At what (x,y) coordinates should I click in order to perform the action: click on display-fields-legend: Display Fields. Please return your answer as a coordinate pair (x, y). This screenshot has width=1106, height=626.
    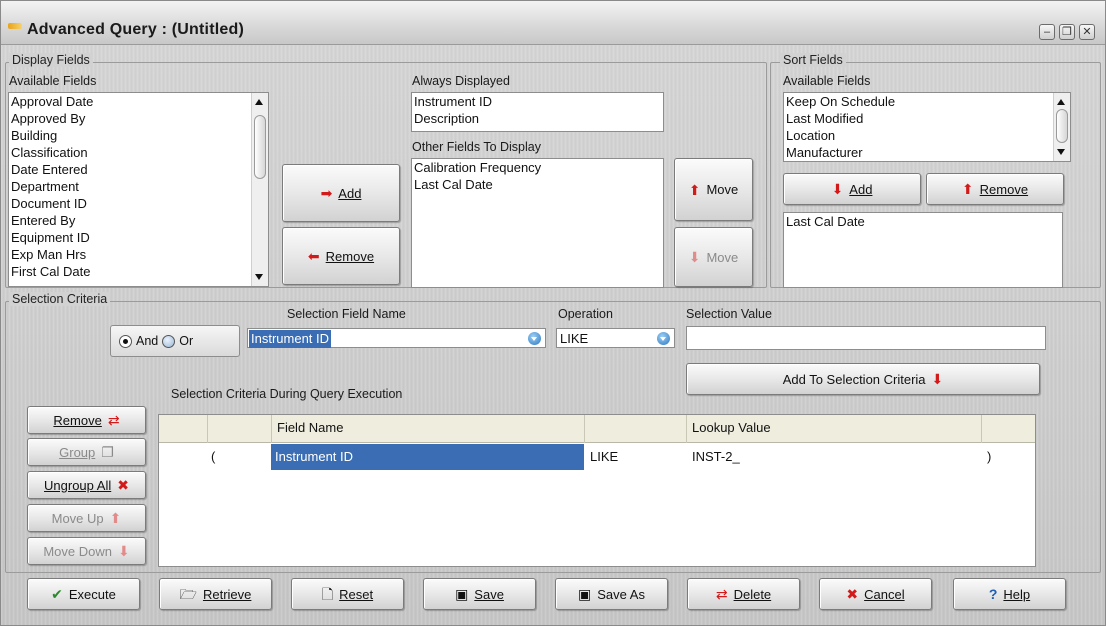
    Looking at the image, I should click on (51, 60).